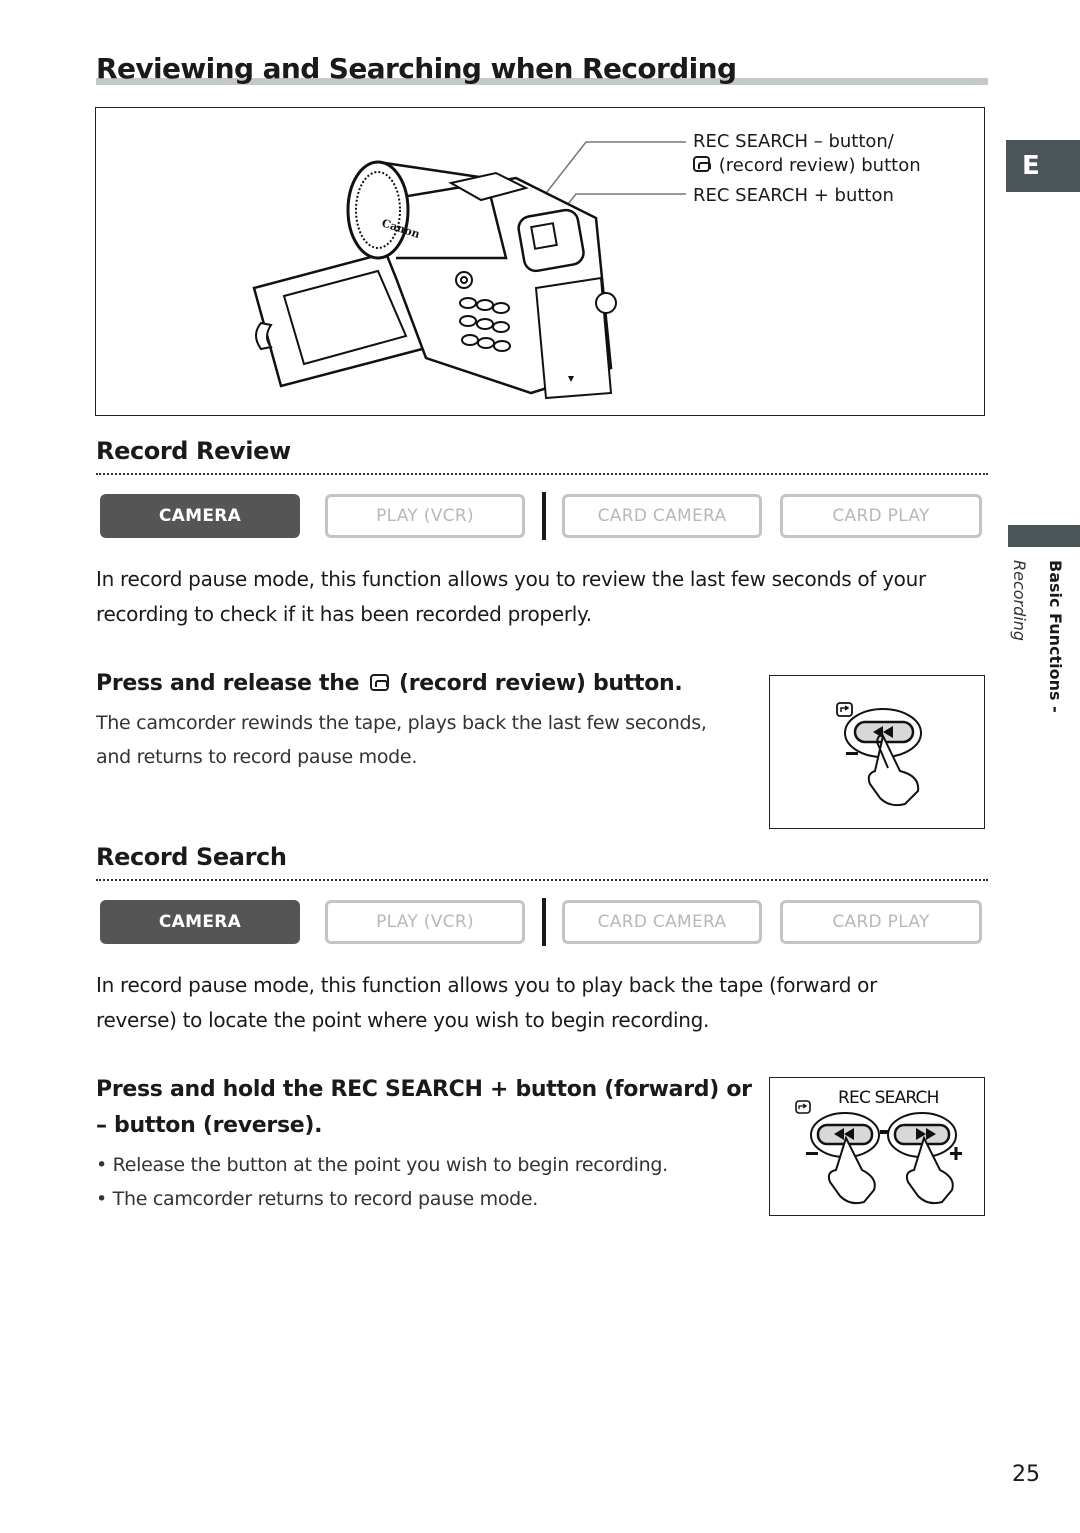  I want to click on callout-record-review: (record review) button, so click(807, 166).